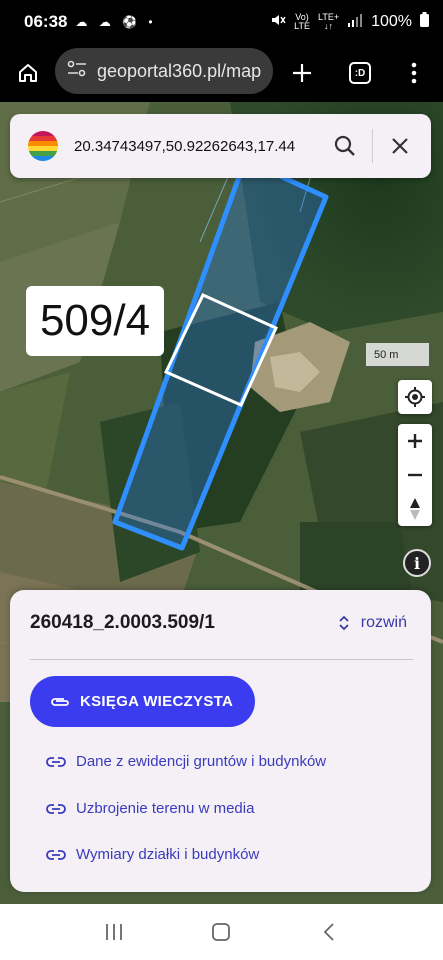  What do you see at coordinates (221, 22) in the screenshot?
I see `status-bar: 06:38 ☁ ☁ ⚽ • Vo) LTE LTE+ ↓↑ 100%` at bounding box center [221, 22].